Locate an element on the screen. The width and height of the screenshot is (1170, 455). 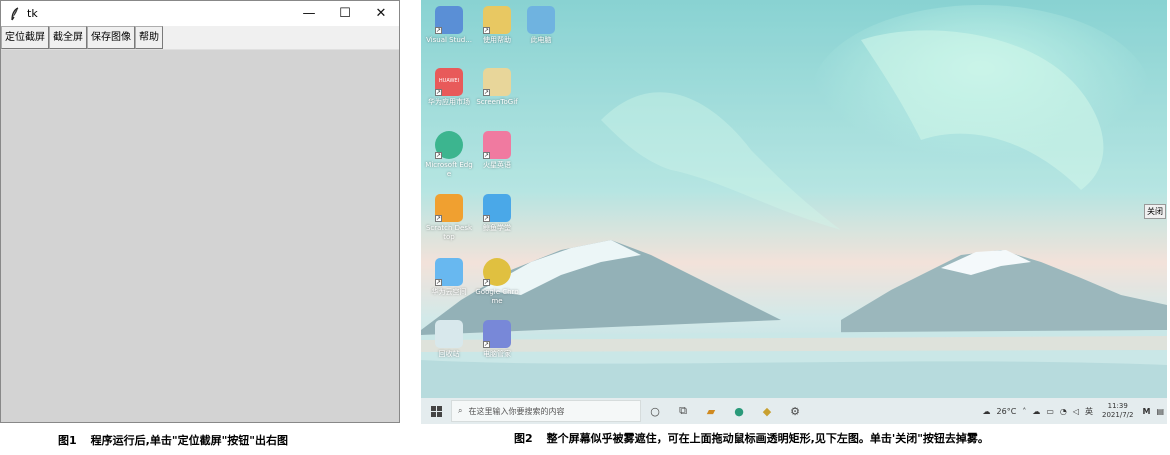
ime-indicator: 英 is located at coordinates (1089, 411).